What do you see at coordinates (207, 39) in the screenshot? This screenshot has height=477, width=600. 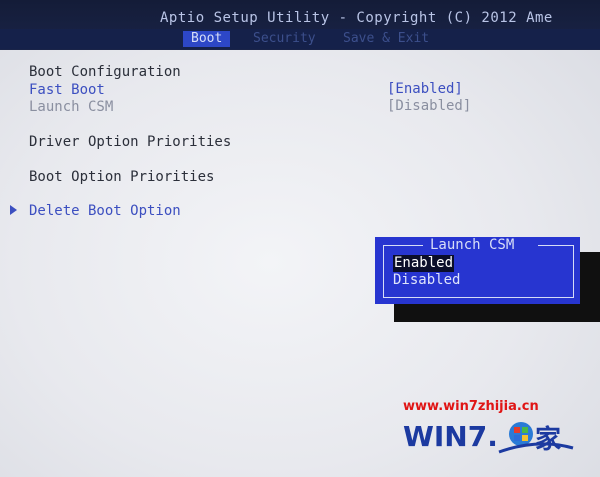 I see `tab-boot: Boot` at bounding box center [207, 39].